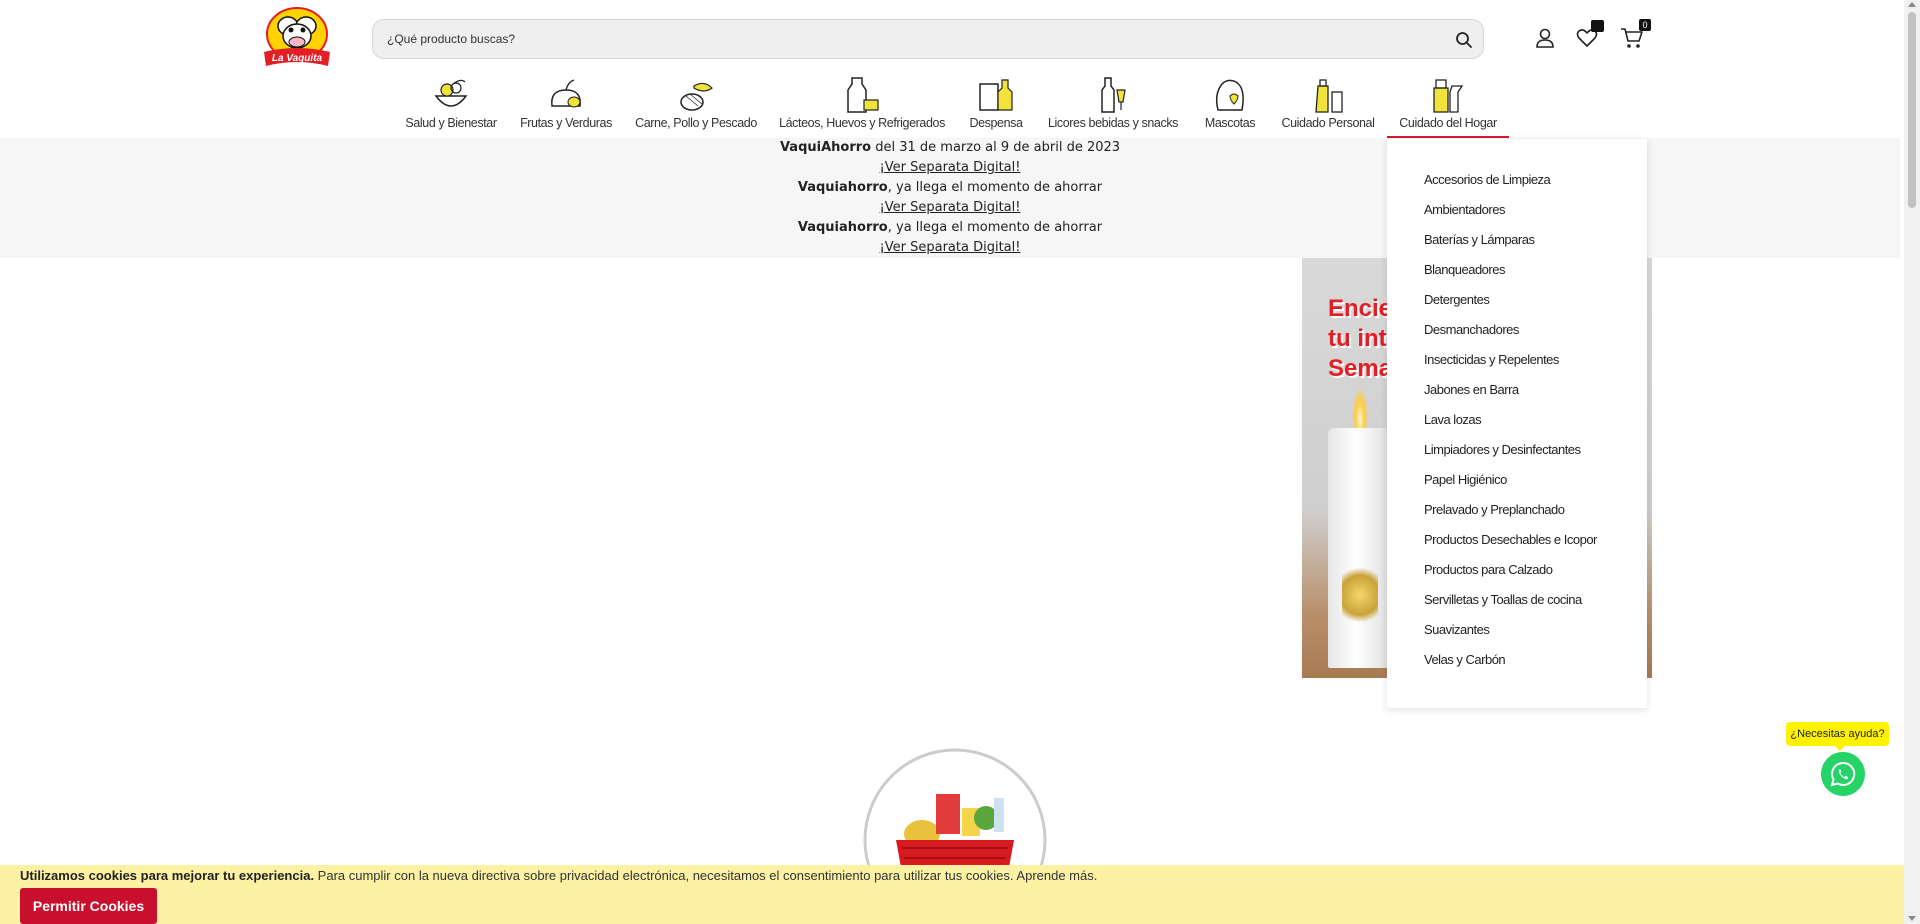  Describe the element at coordinates (1328, 123) in the screenshot. I see `category-label: Cuidado Personal` at that location.